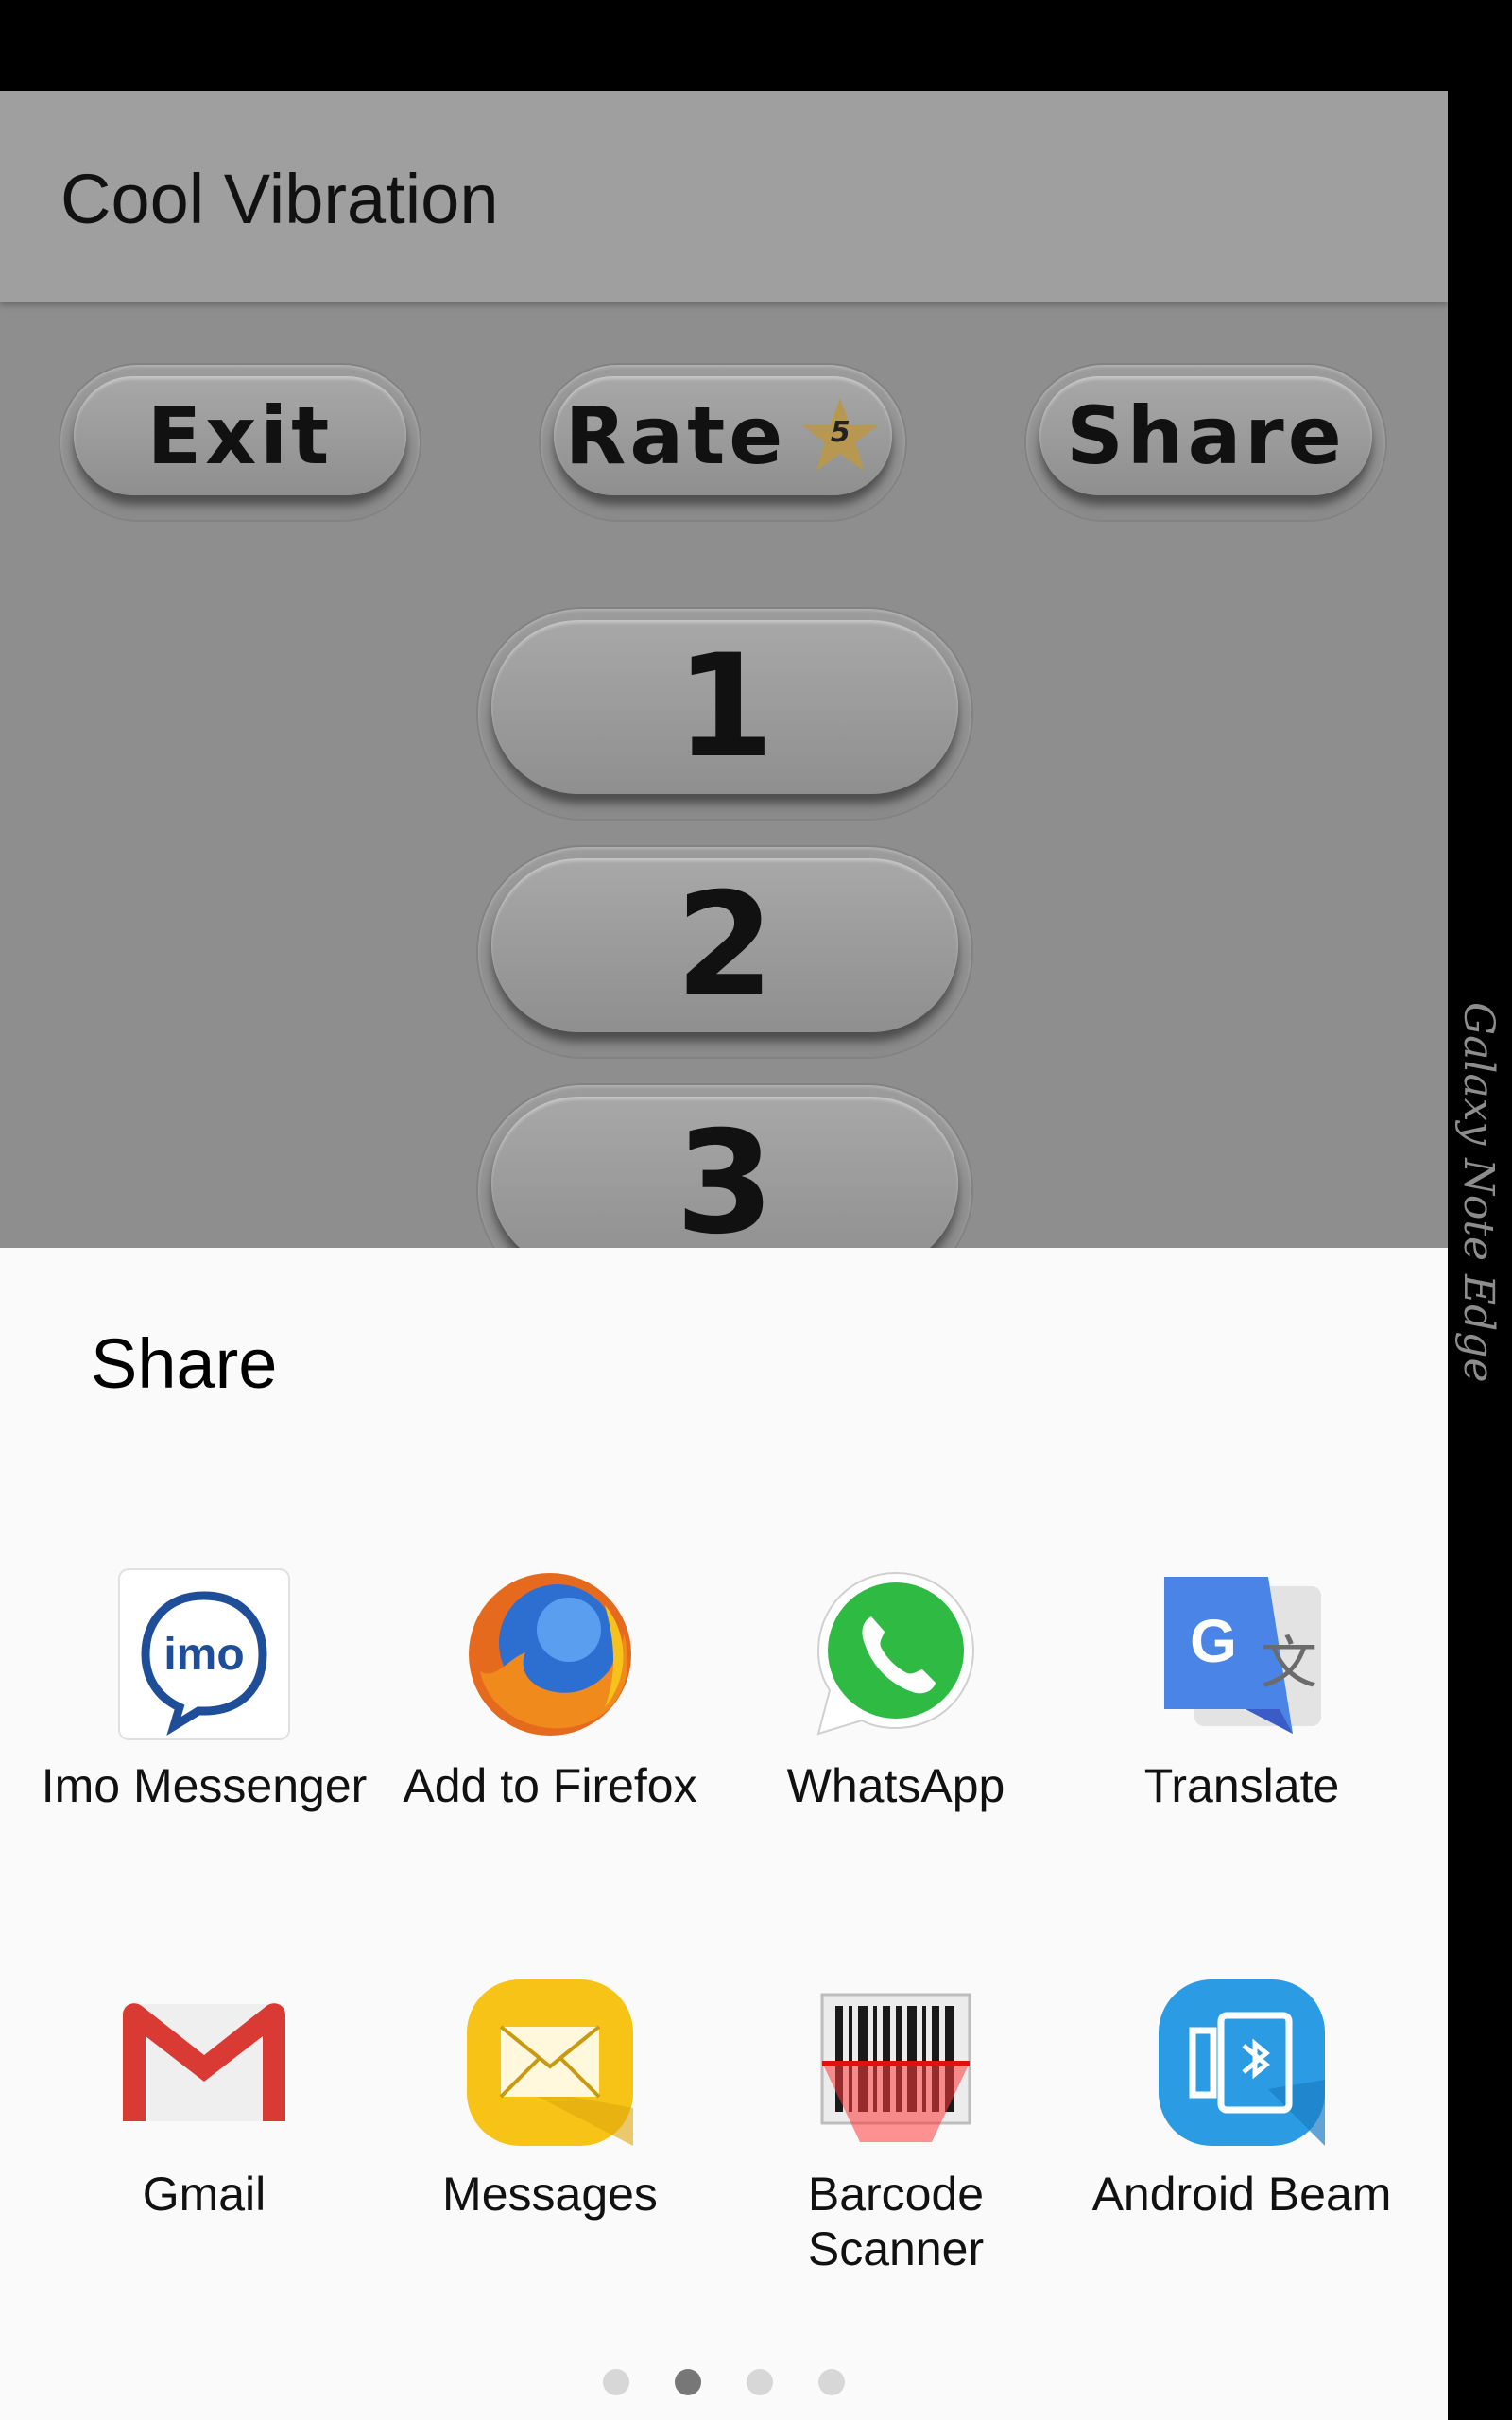 The image size is (1512, 2420). Describe the element at coordinates (896, 1654) in the screenshot. I see `whatsapp-icon` at that location.